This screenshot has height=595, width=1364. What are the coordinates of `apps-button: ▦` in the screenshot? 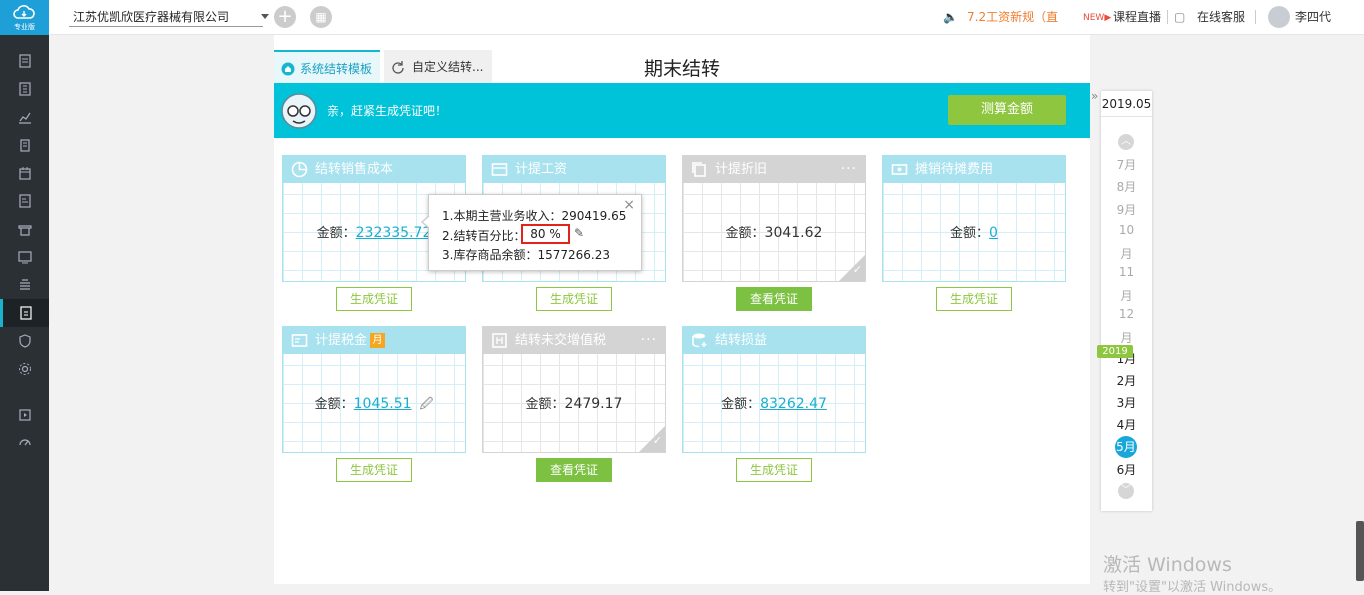 It's located at (321, 17).